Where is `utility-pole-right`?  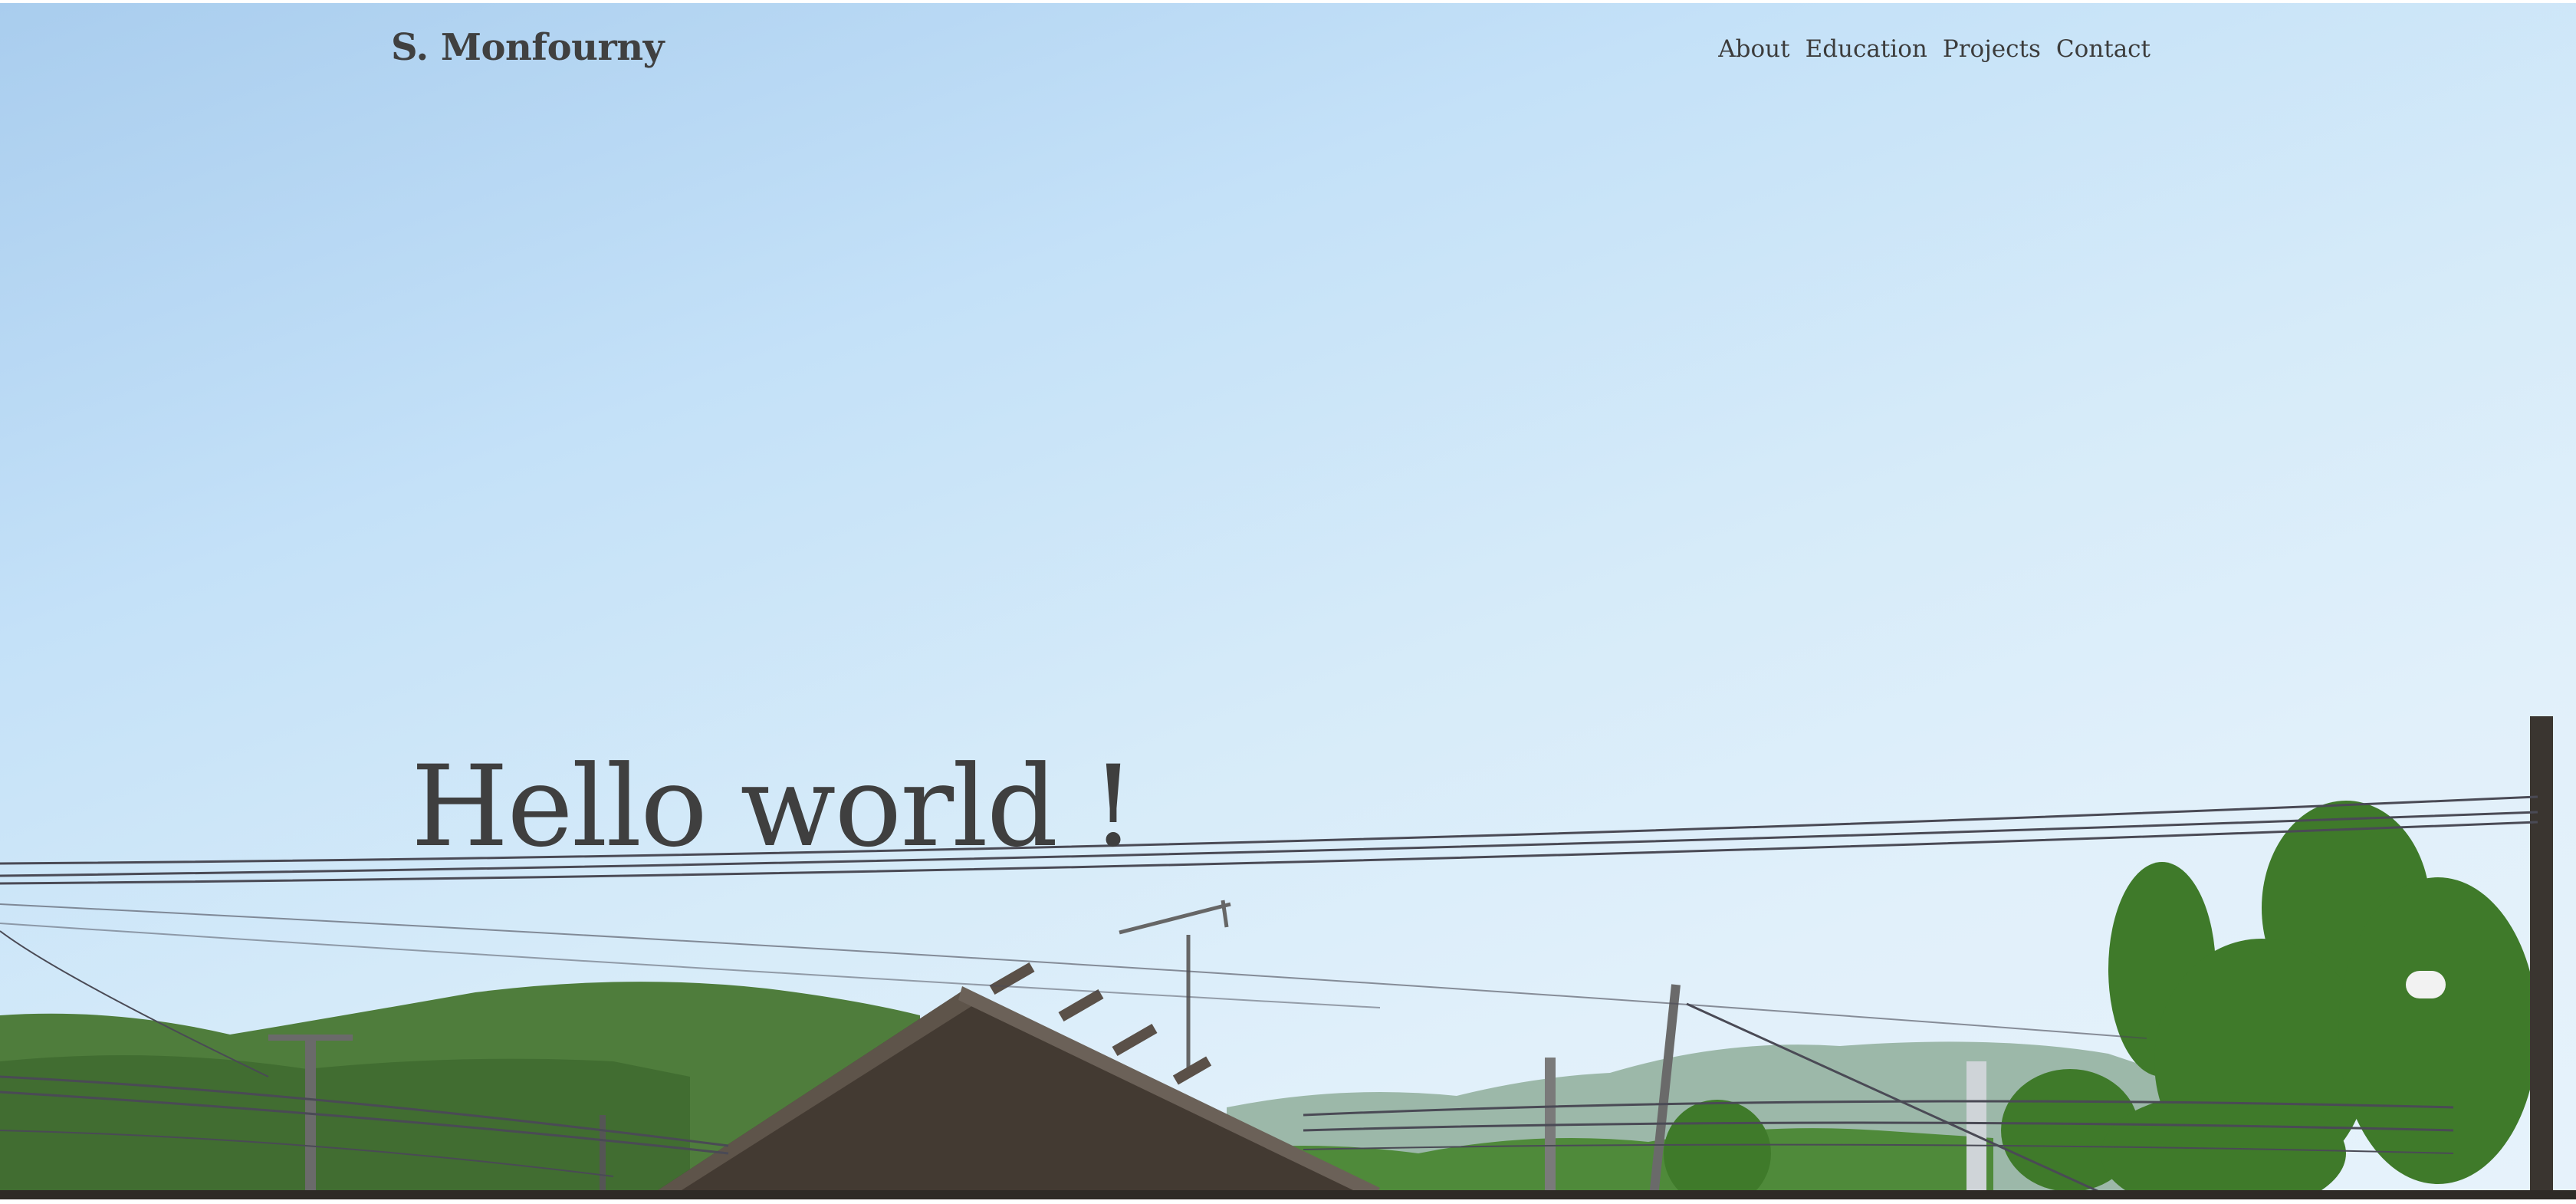 utility-pole-right is located at coordinates (2541, 958).